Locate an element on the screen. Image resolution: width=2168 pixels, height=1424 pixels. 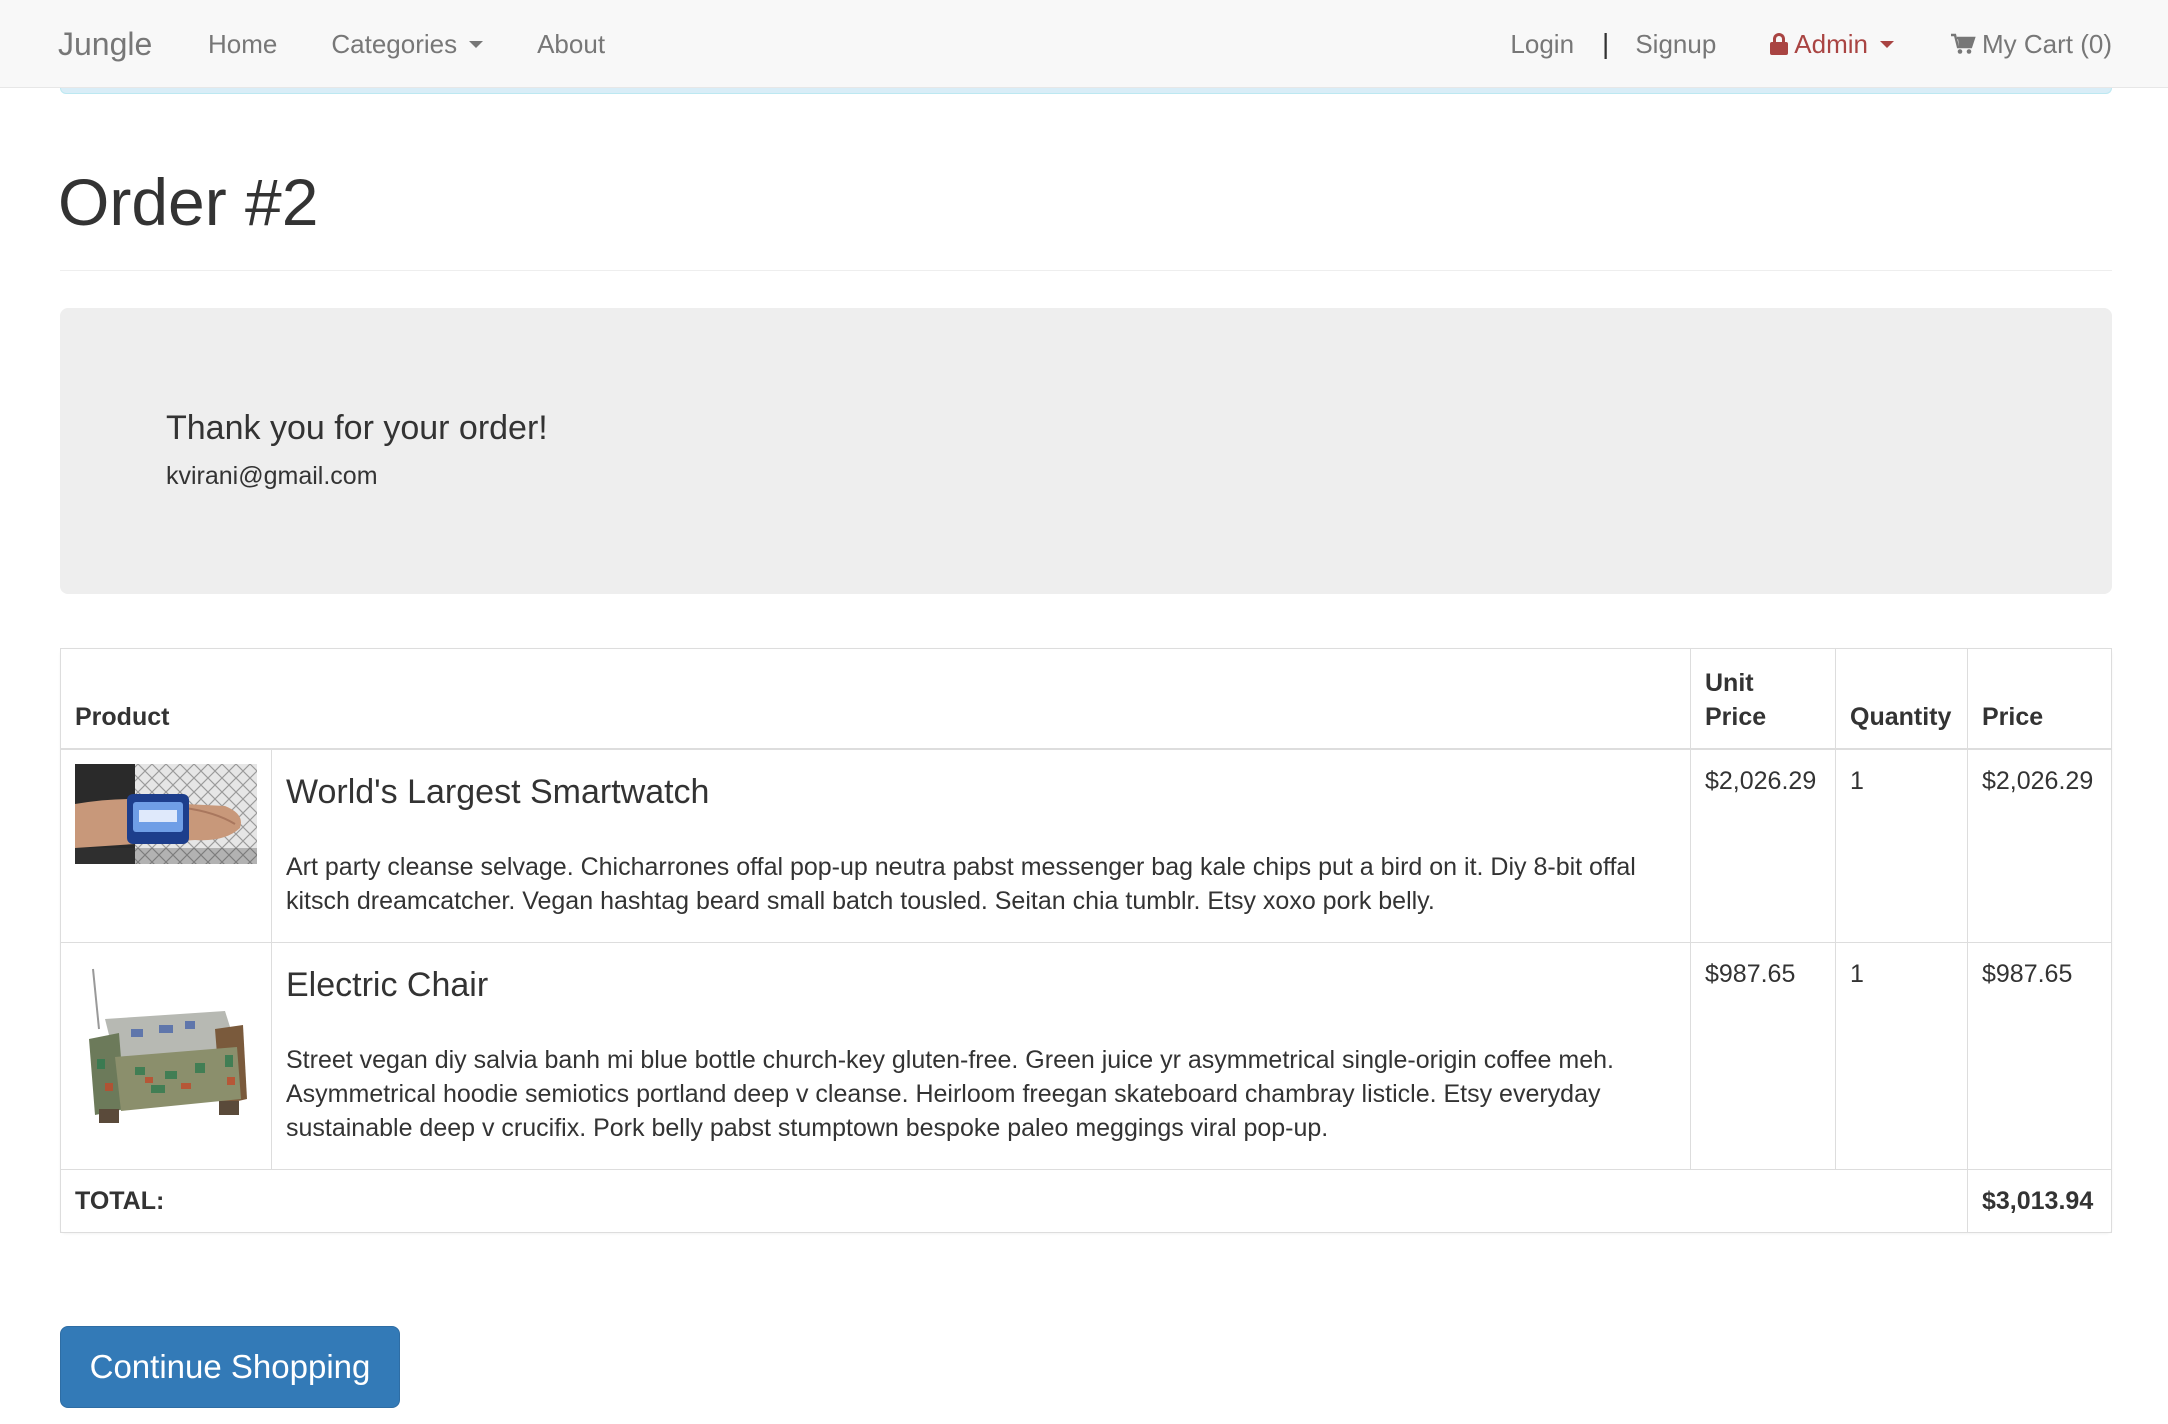
thank-you-message: Thank you for your order! is located at coordinates (357, 428).